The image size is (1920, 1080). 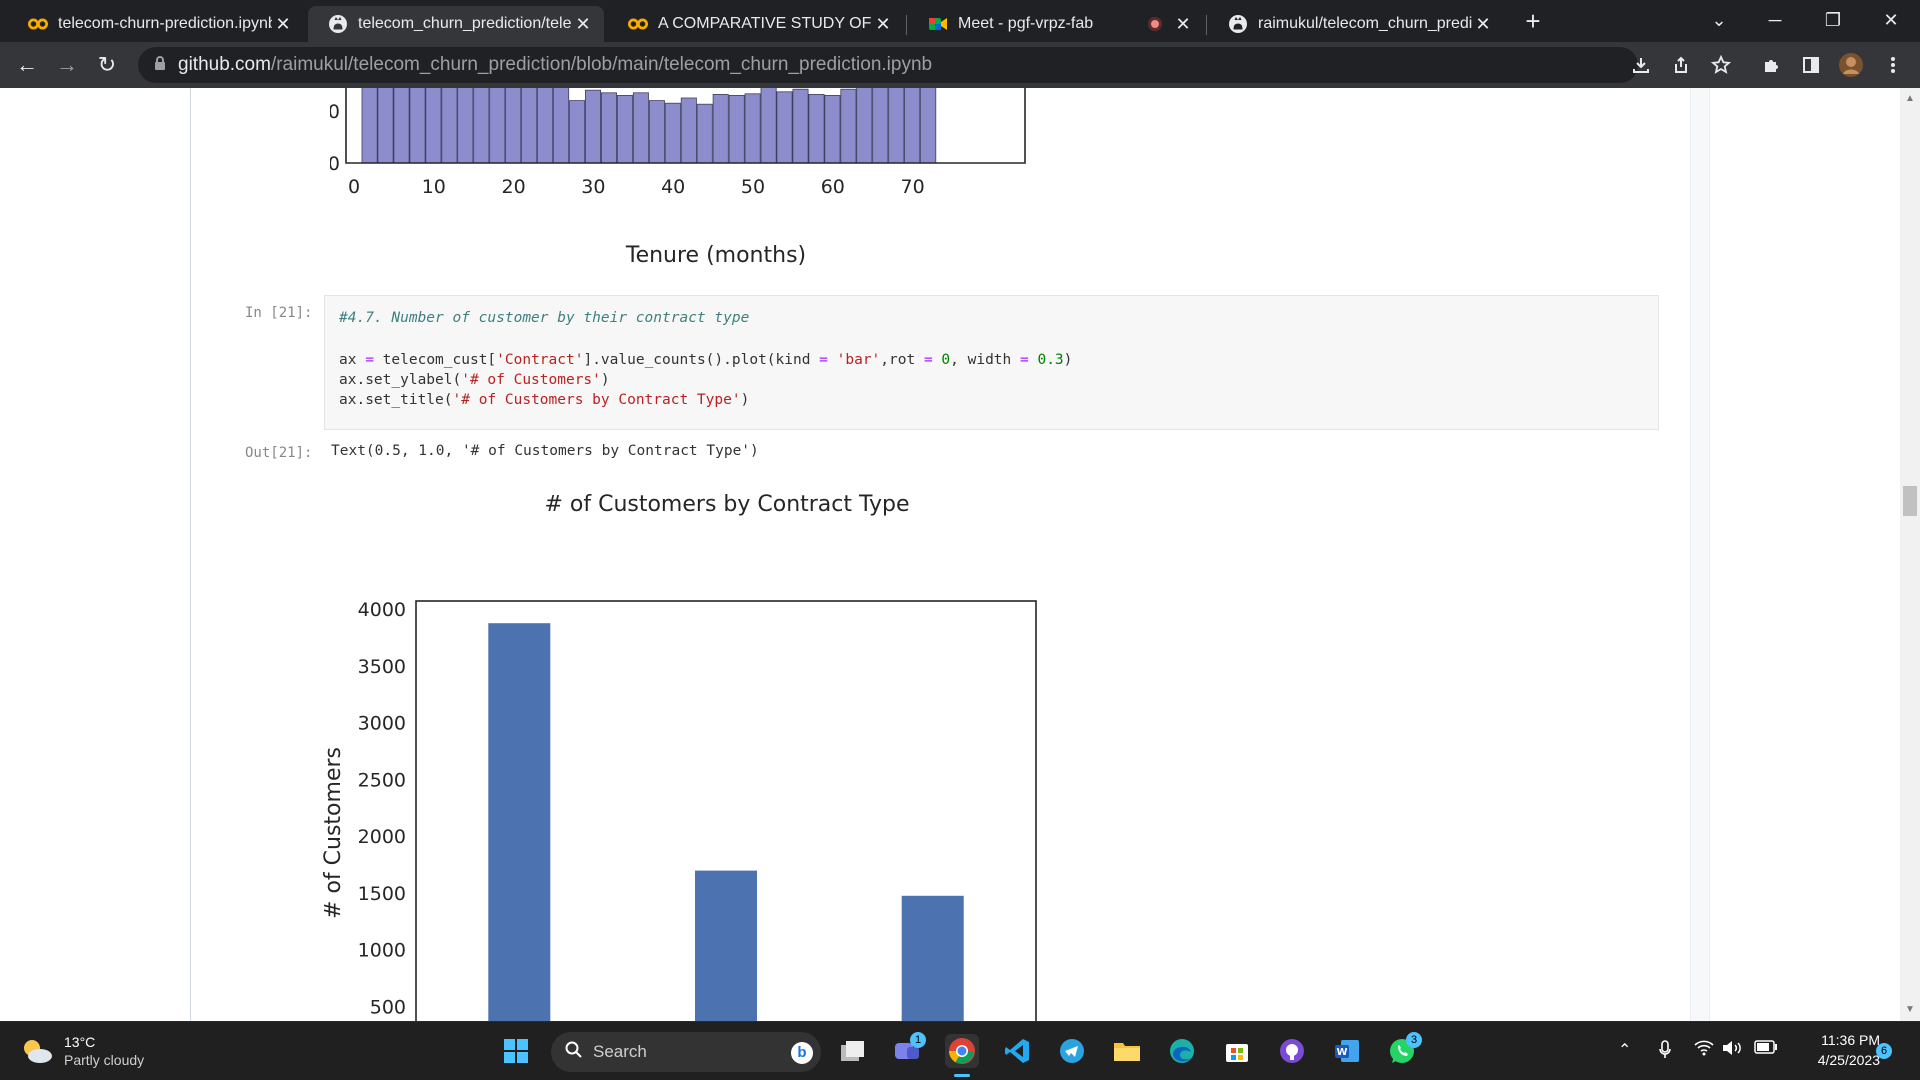 I want to click on new-tab-button: +, so click(x=1533, y=21).